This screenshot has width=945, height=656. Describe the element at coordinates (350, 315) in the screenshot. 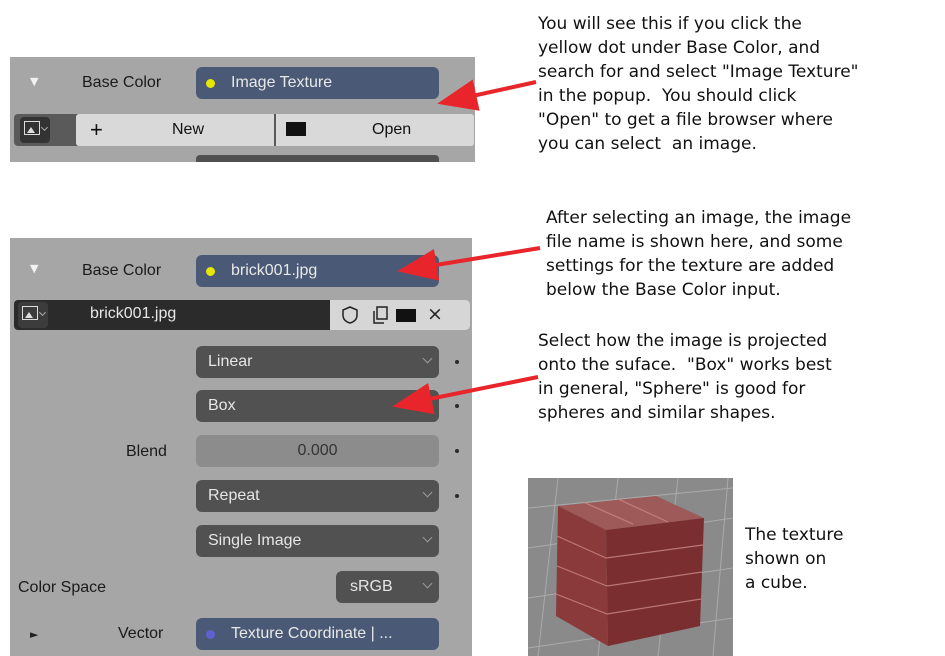

I see `fake-user-shield-icon` at that location.